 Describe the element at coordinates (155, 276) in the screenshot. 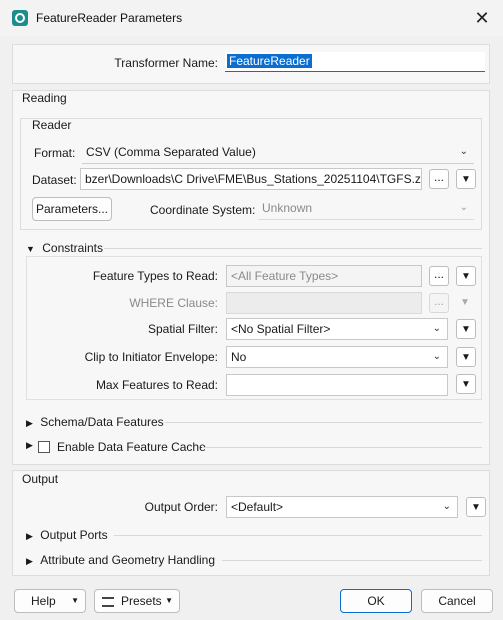

I see `feature-types-label: Feature Types to Read:` at that location.